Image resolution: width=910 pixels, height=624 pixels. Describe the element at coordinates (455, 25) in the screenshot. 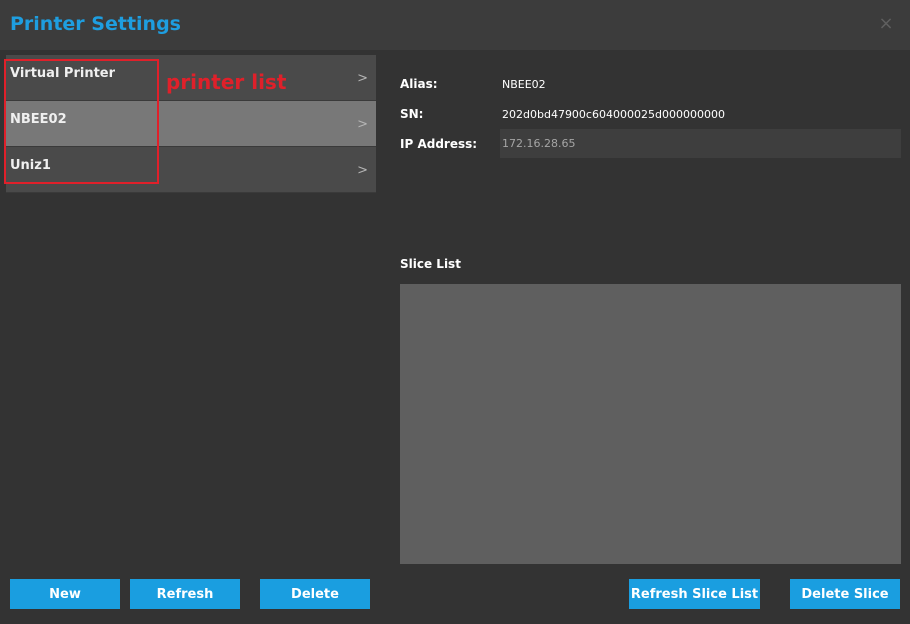

I see `title-bar: Printer Settings ×` at that location.